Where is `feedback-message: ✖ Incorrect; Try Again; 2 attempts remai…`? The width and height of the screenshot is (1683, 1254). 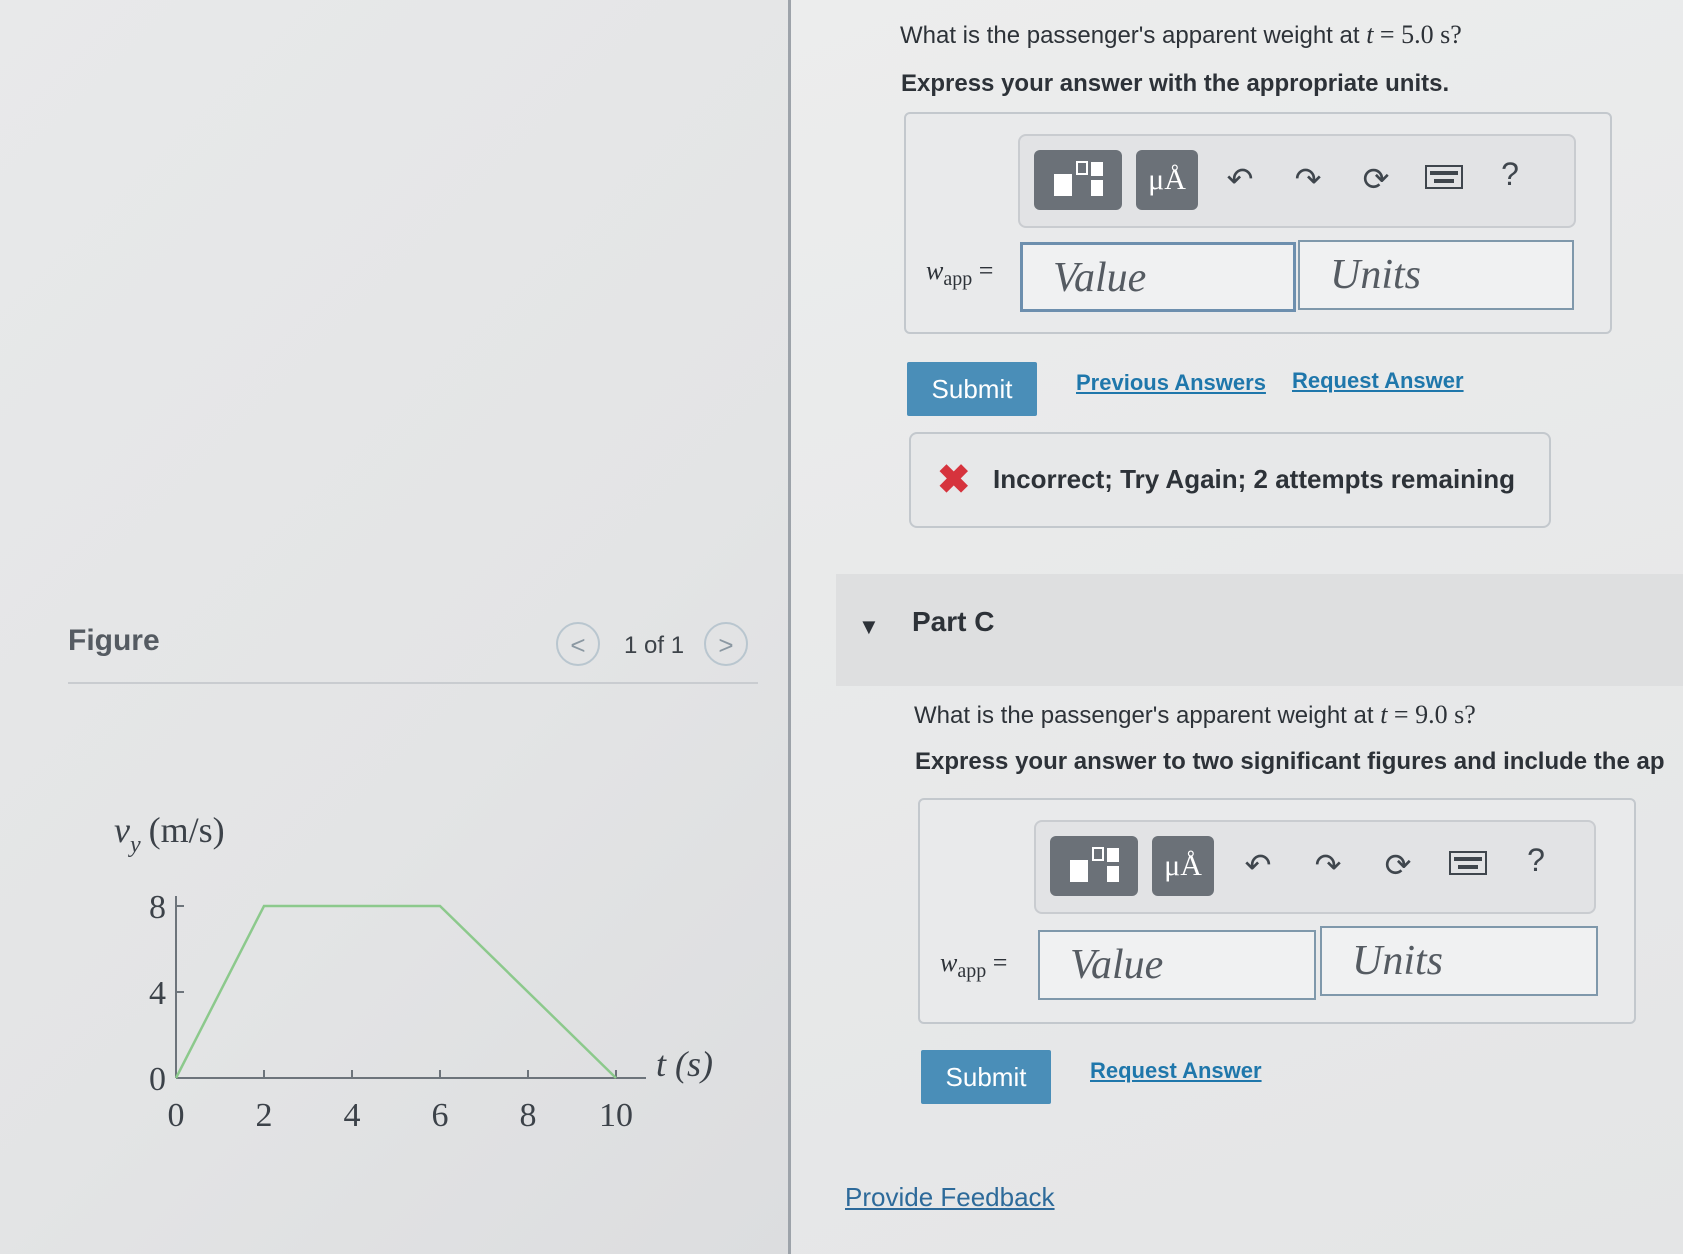 feedback-message: ✖ Incorrect; Try Again; 2 attempts remai… is located at coordinates (1230, 480).